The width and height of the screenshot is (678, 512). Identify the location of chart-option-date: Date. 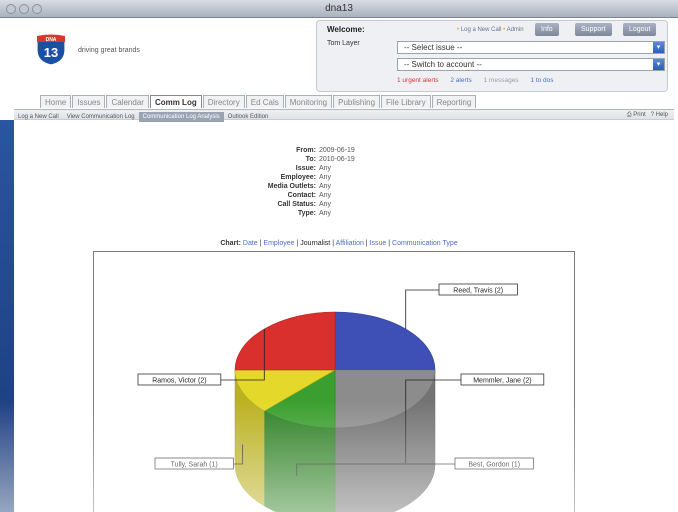
(250, 243).